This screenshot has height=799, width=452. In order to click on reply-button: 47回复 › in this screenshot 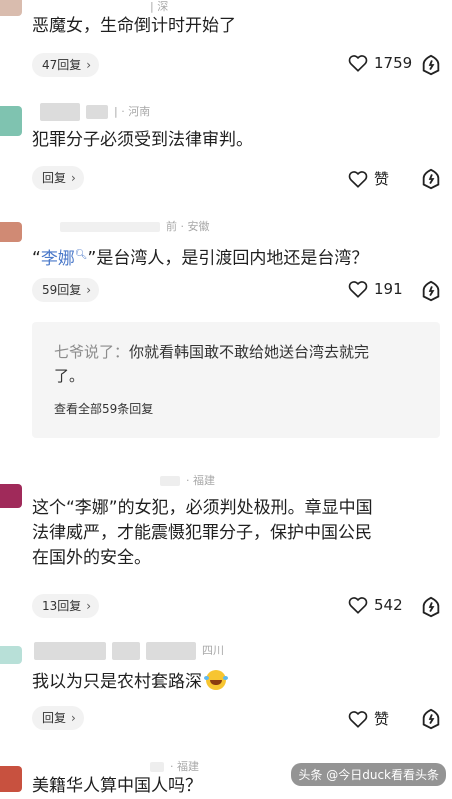, I will do `click(66, 65)`.